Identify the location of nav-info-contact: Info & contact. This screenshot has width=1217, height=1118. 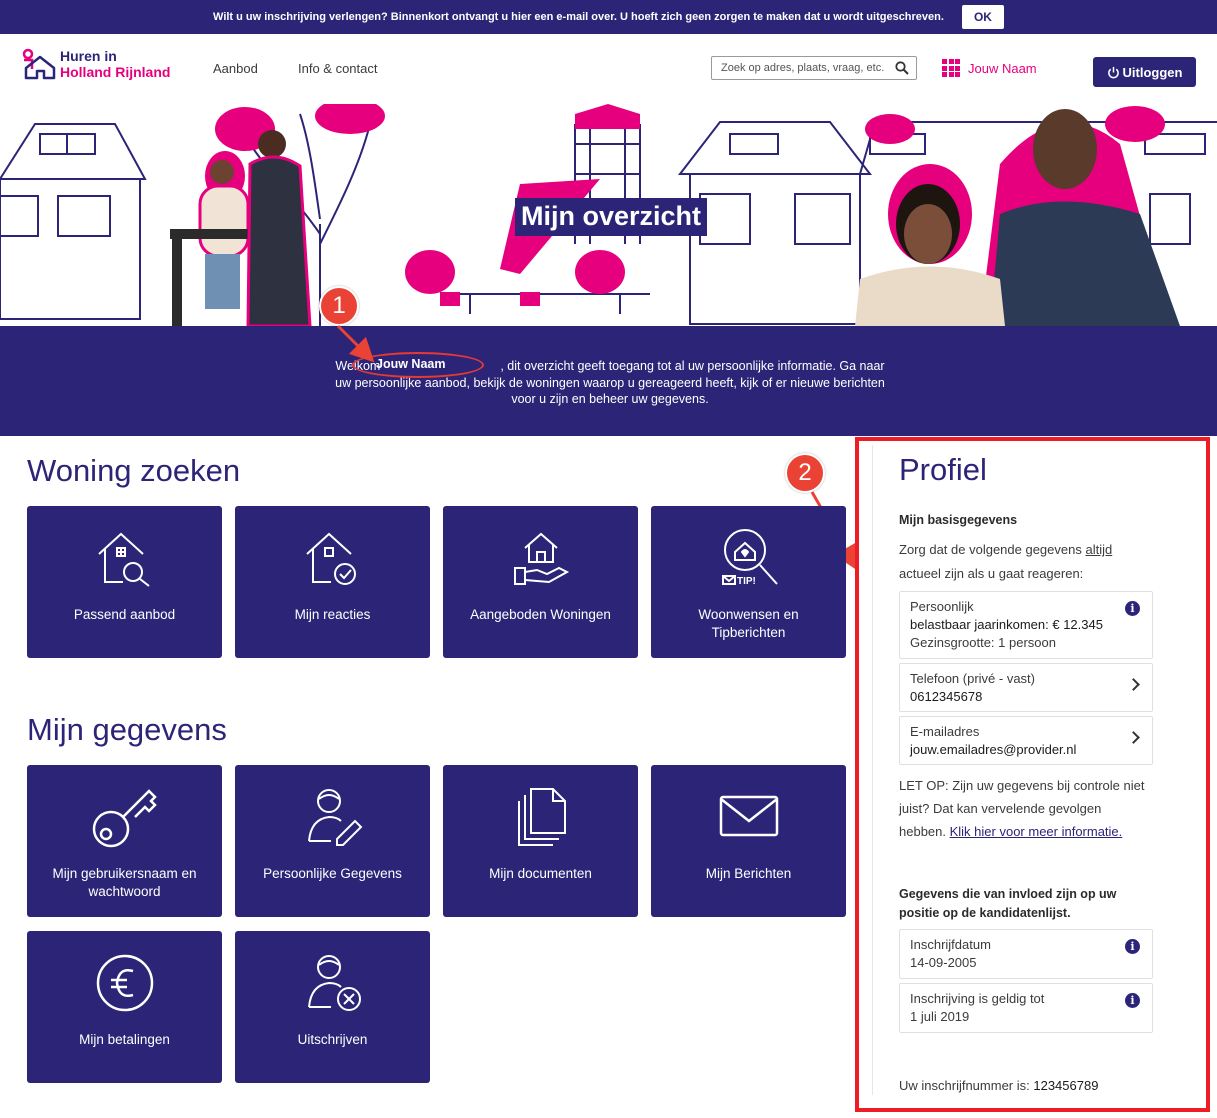
(338, 68).